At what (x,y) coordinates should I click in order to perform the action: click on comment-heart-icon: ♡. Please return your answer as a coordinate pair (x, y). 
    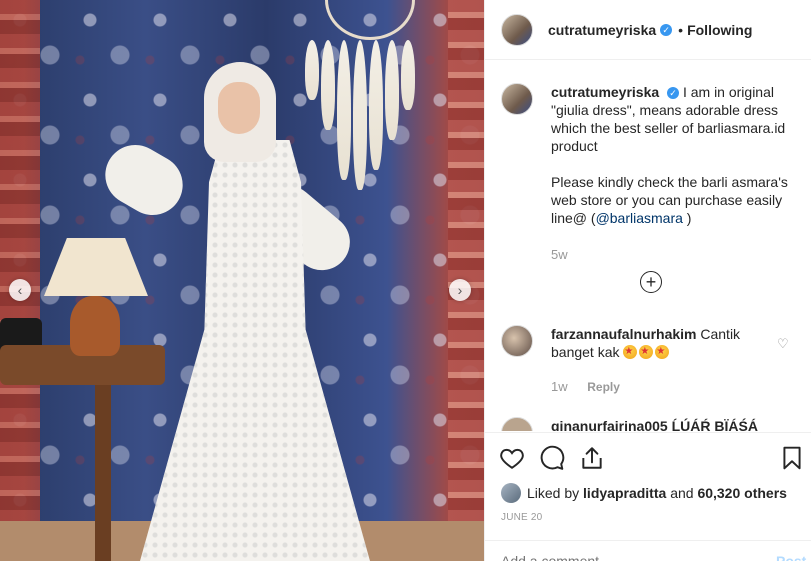
    Looking at the image, I should click on (783, 344).